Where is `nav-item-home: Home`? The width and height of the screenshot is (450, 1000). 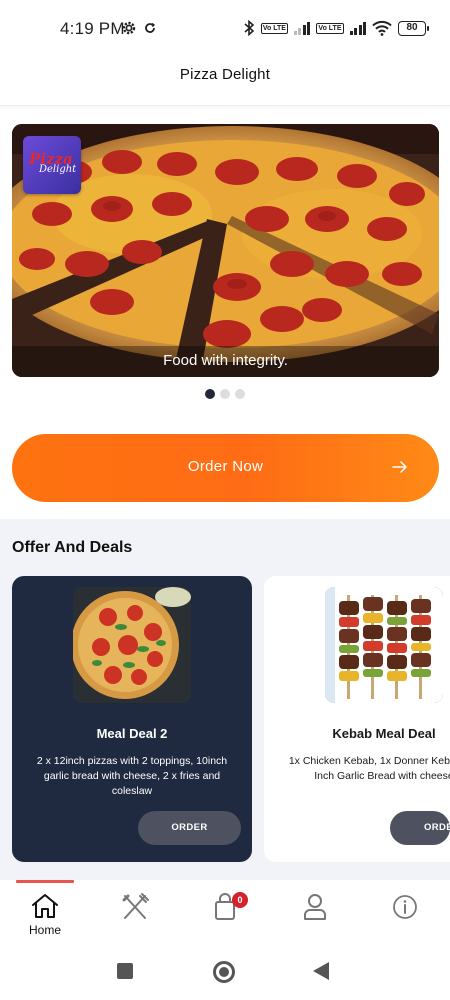
nav-item-home: Home is located at coordinates (45, 912).